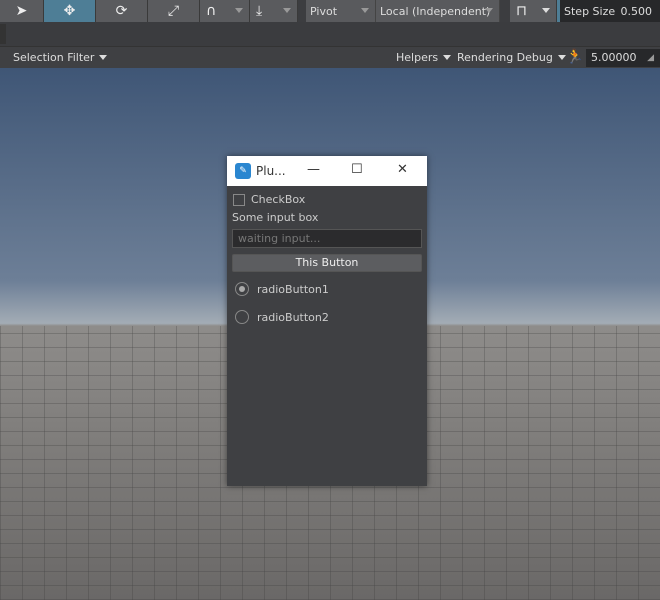  I want to click on selection-filter-menu: Selection Filter, so click(60, 57).